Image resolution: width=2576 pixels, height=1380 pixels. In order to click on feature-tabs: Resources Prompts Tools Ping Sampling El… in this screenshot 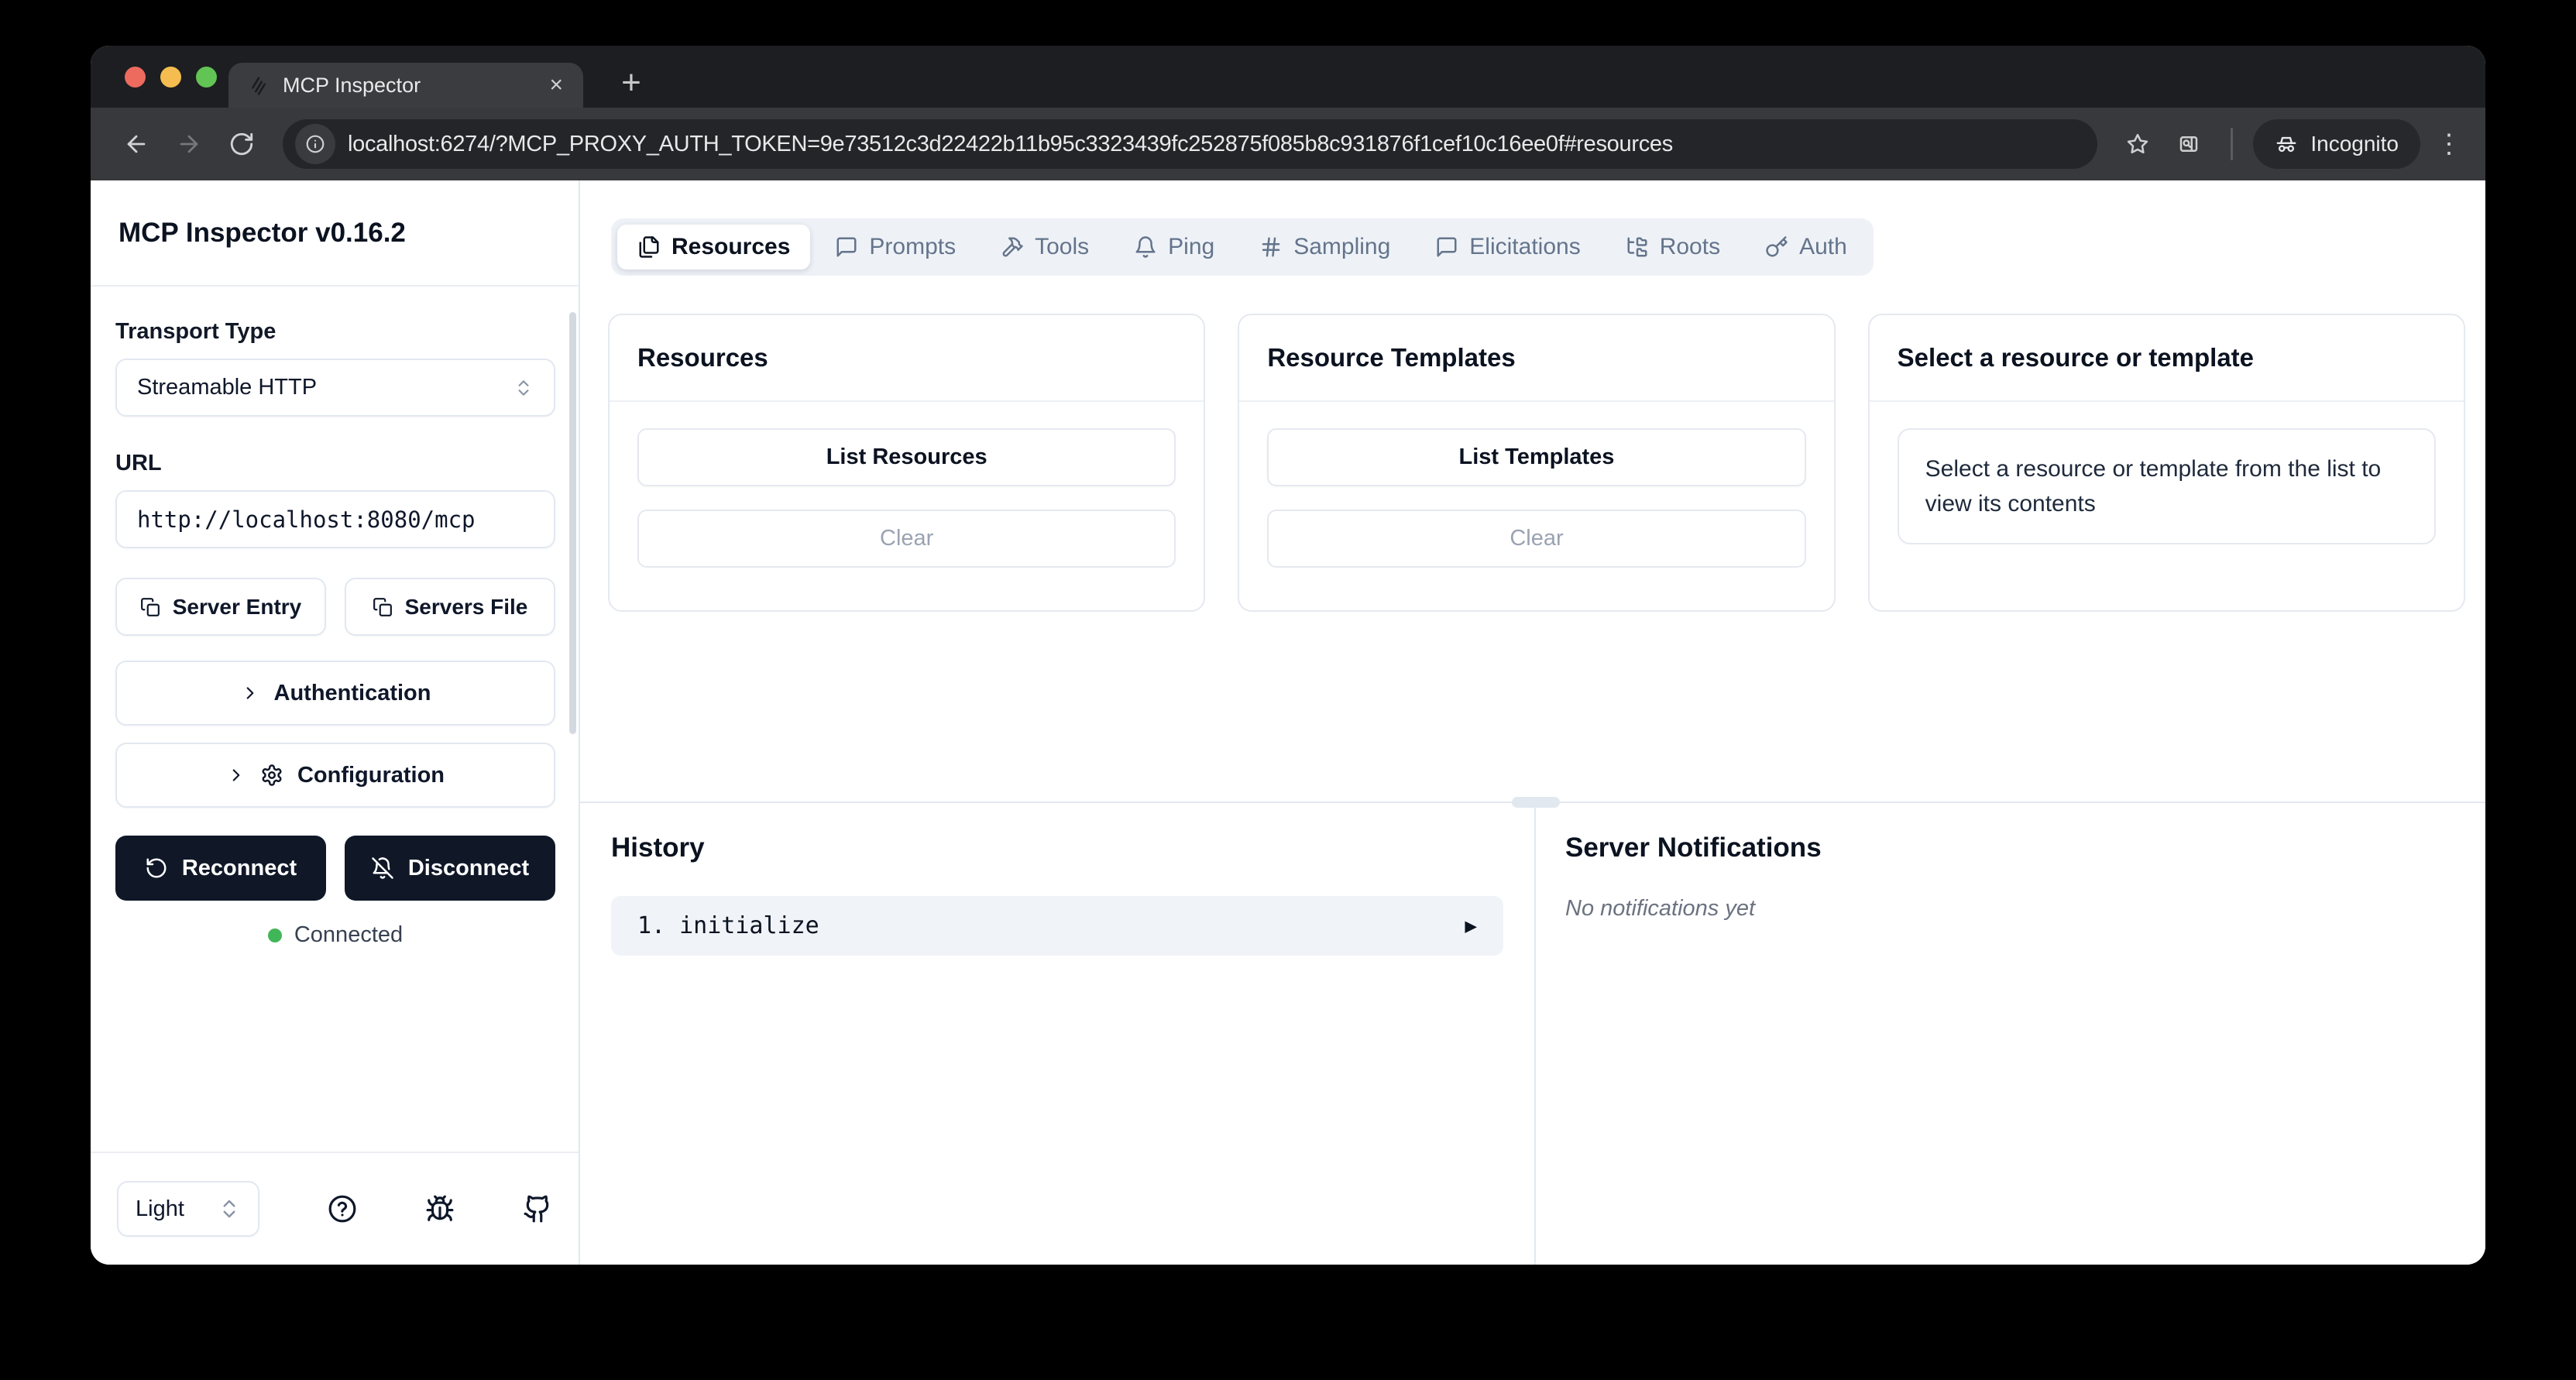, I will do `click(1242, 247)`.